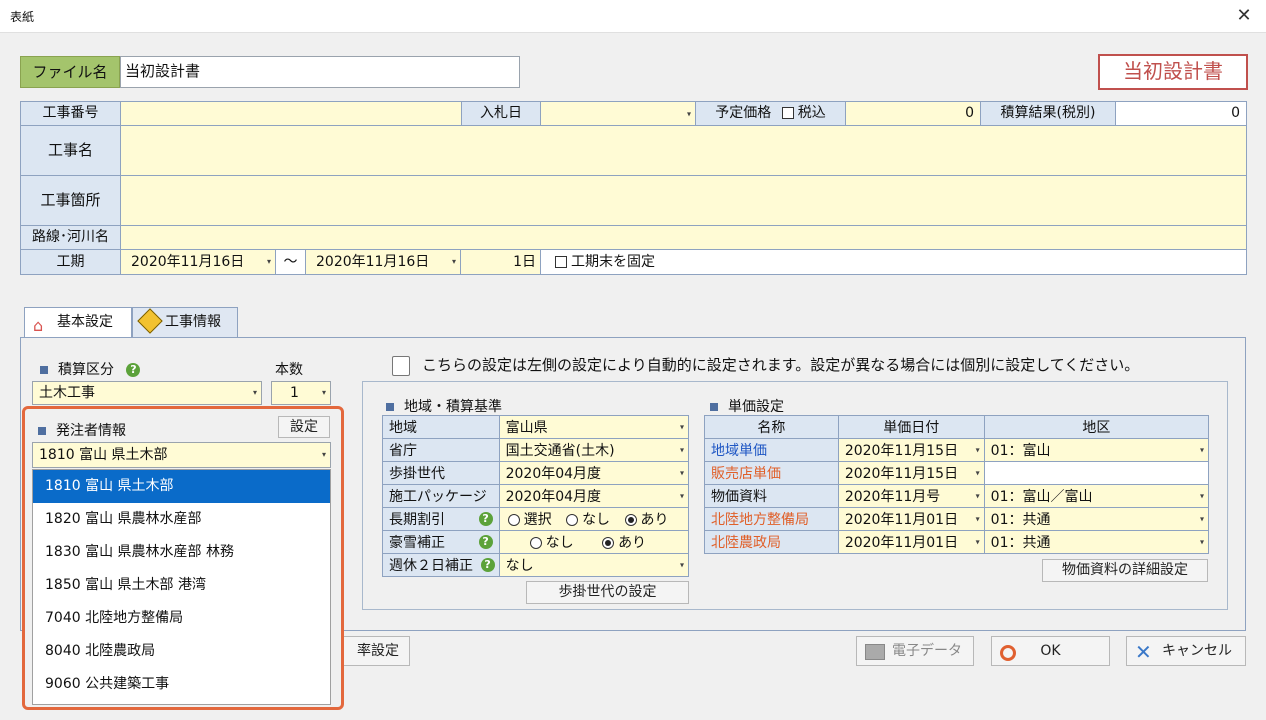 The width and height of the screenshot is (1266, 720). What do you see at coordinates (320, 72) in the screenshot?
I see `file-name-input: 当初設計書` at bounding box center [320, 72].